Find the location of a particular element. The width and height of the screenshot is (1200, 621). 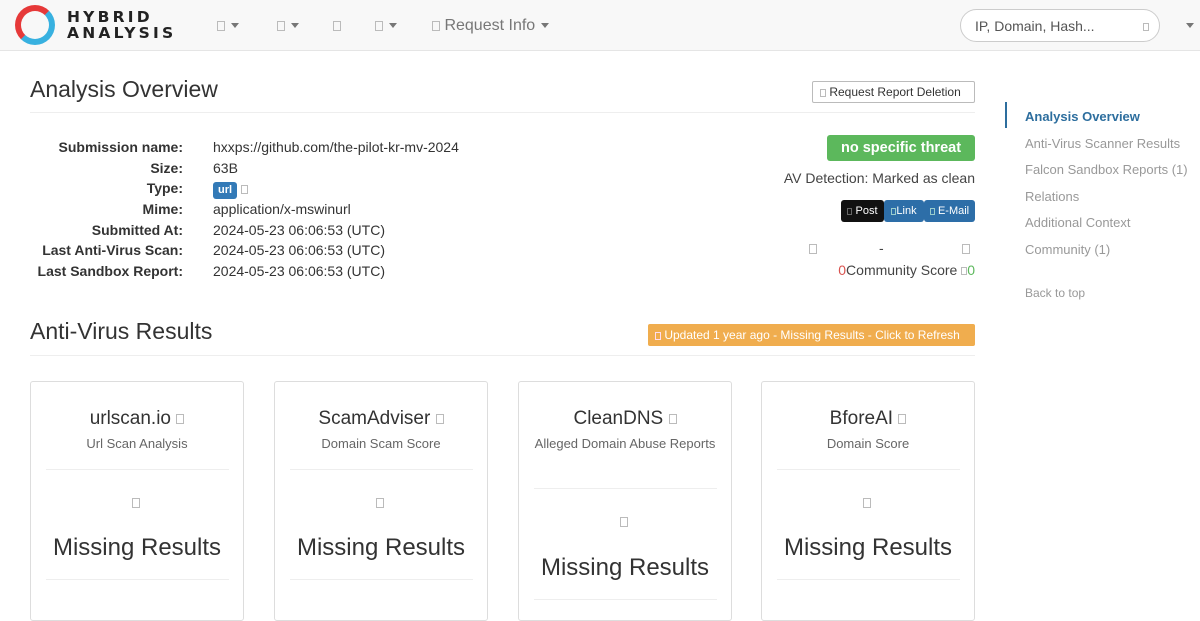

sidebar-item-falcon-sandbox-reports: Falcon Sandbox Reports (1) is located at coordinates (1106, 169).